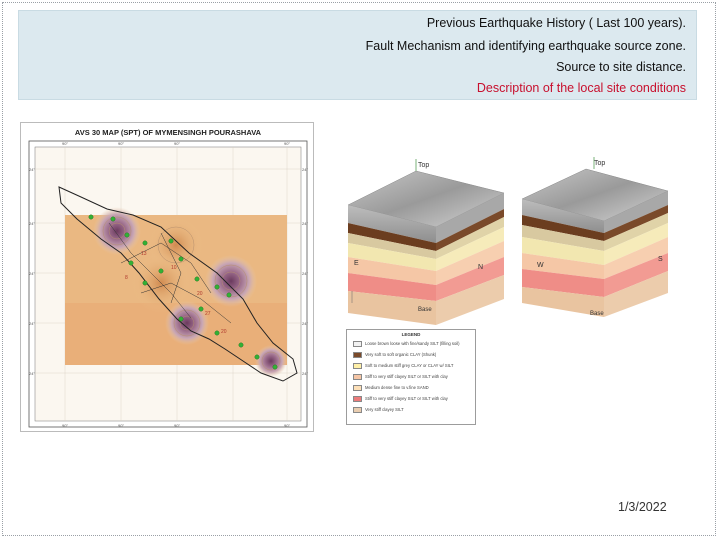  What do you see at coordinates (208, 314) in the screenshot?
I see `map-value-label: 27` at bounding box center [208, 314].